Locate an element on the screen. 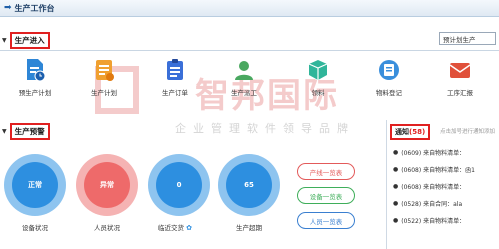 The height and width of the screenshot is (249, 499). gauge-label: 设备状况 is located at coordinates (35, 228).